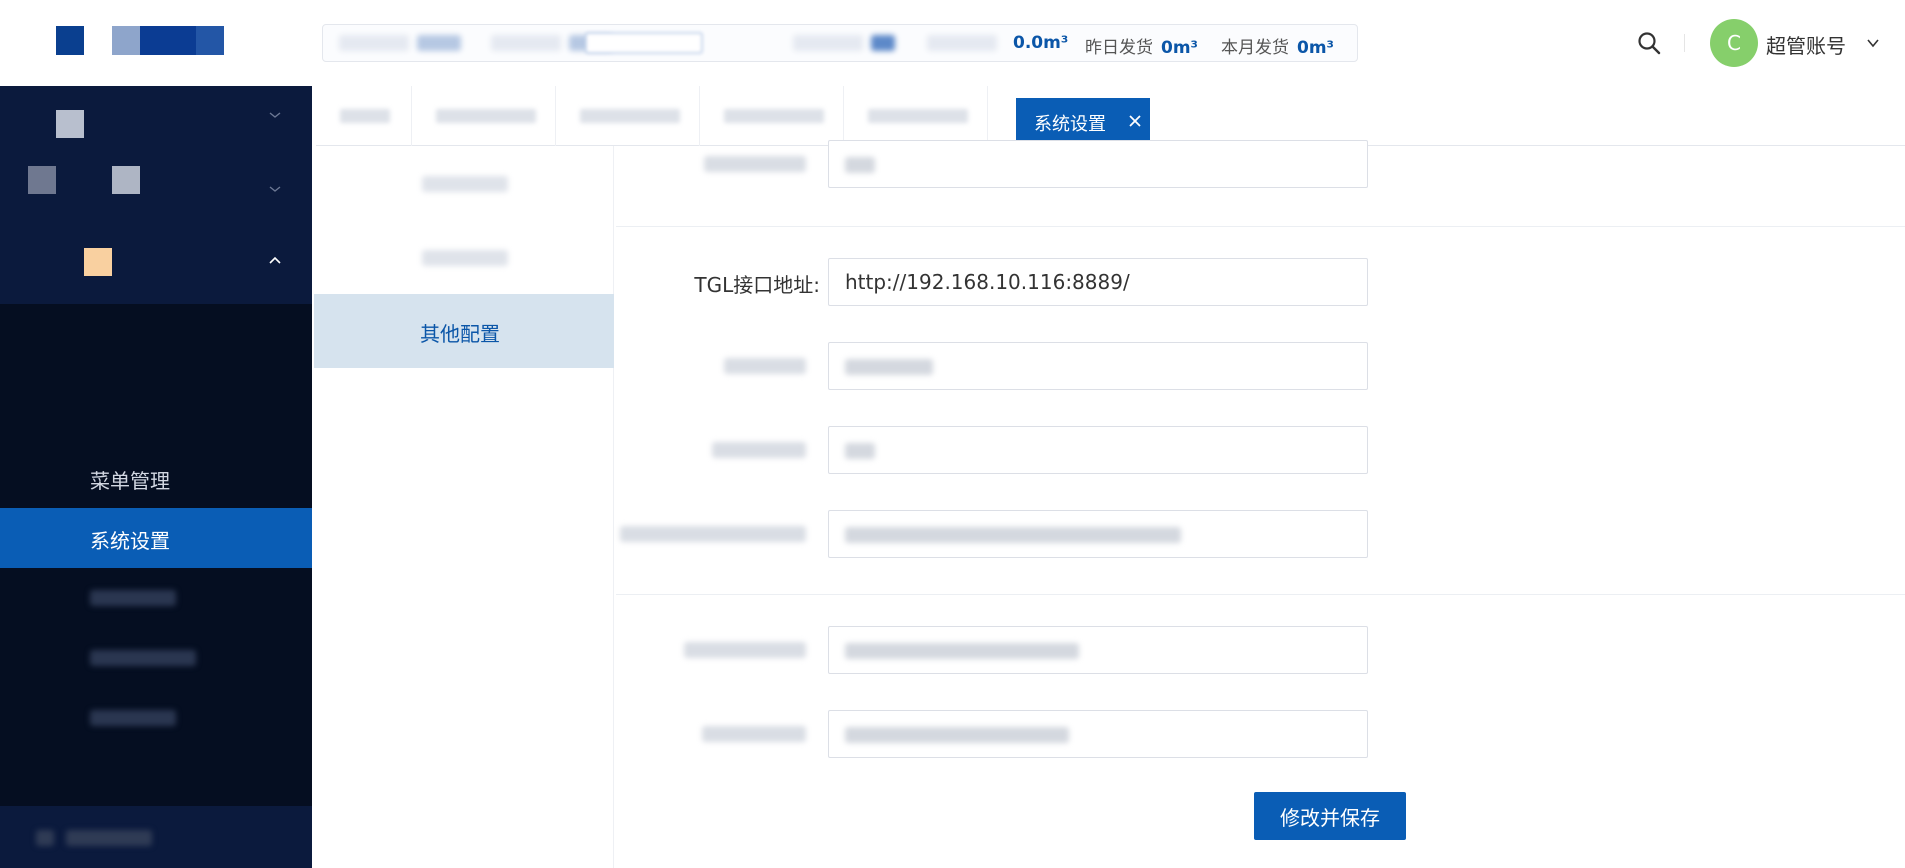  What do you see at coordinates (130, 541) in the screenshot?
I see `sidebar-item-label: 系统设置` at bounding box center [130, 541].